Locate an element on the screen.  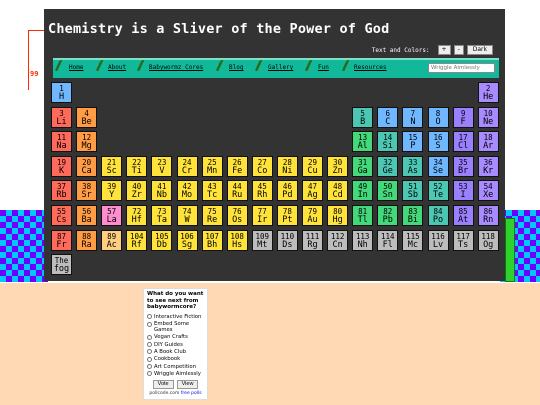
element-cell: 31 Ga is located at coordinates (363, 166).